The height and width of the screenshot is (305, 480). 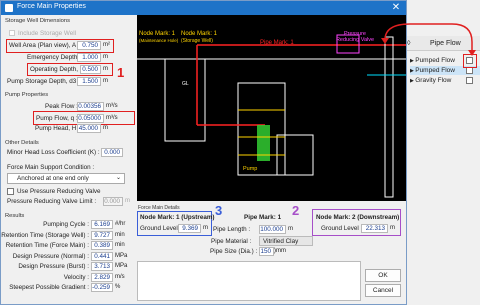 What do you see at coordinates (121, 72) in the screenshot?
I see `annotation-1: 1` at bounding box center [121, 72].